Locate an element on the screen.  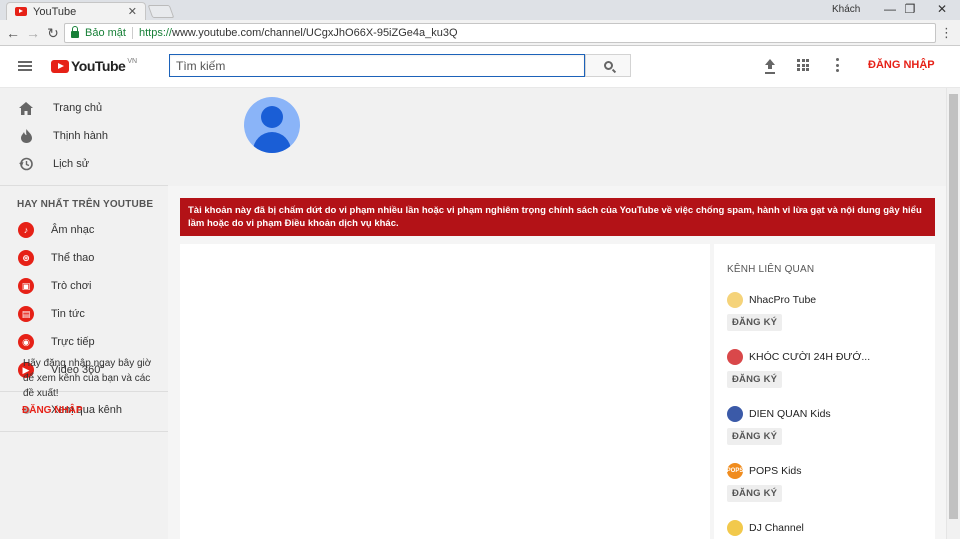
address-separator is located at coordinates (132, 33).